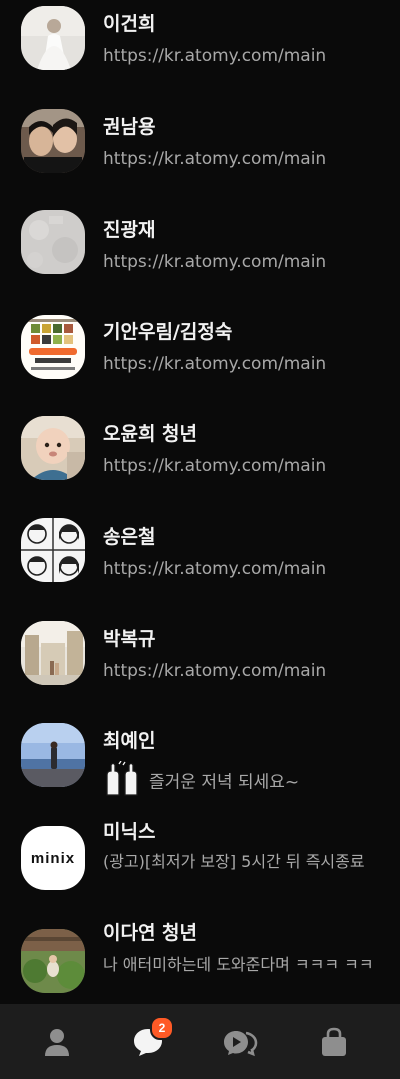 The width and height of the screenshot is (400, 1079). Describe the element at coordinates (129, 537) in the screenshot. I see `chat-name: 송은철` at that location.